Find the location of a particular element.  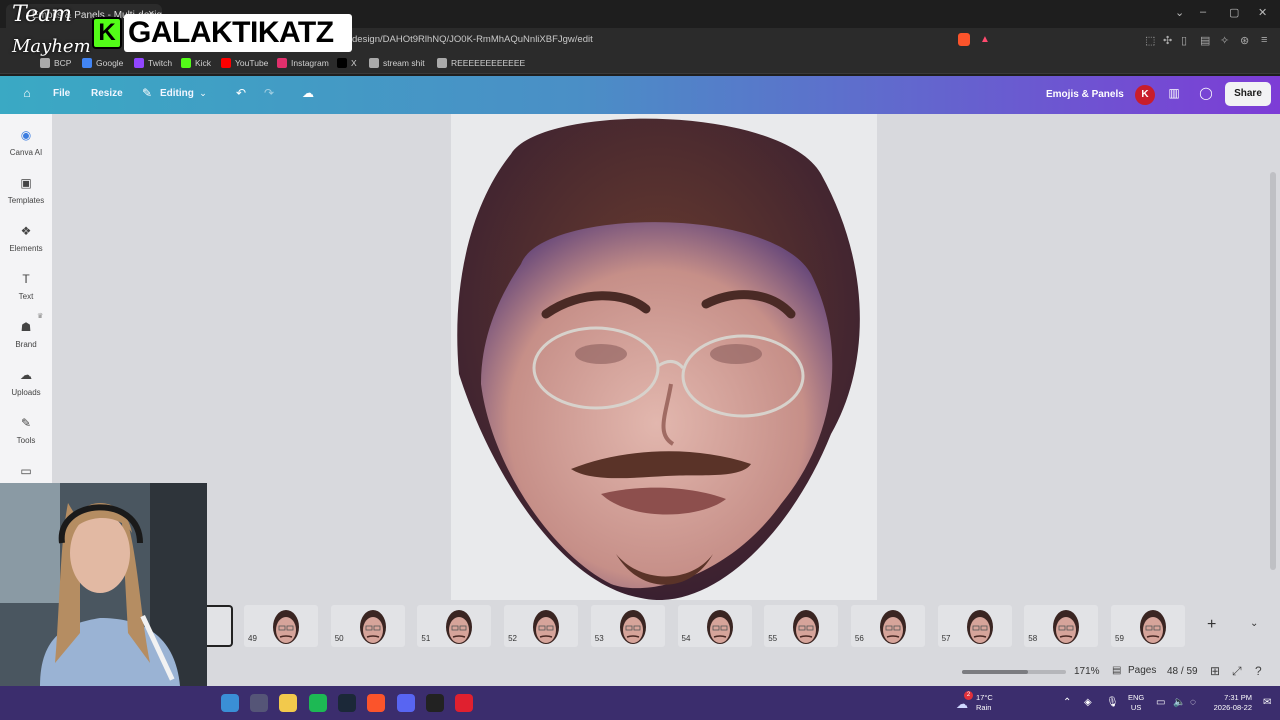

bookmark-label: Instagram is located at coordinates (310, 63).